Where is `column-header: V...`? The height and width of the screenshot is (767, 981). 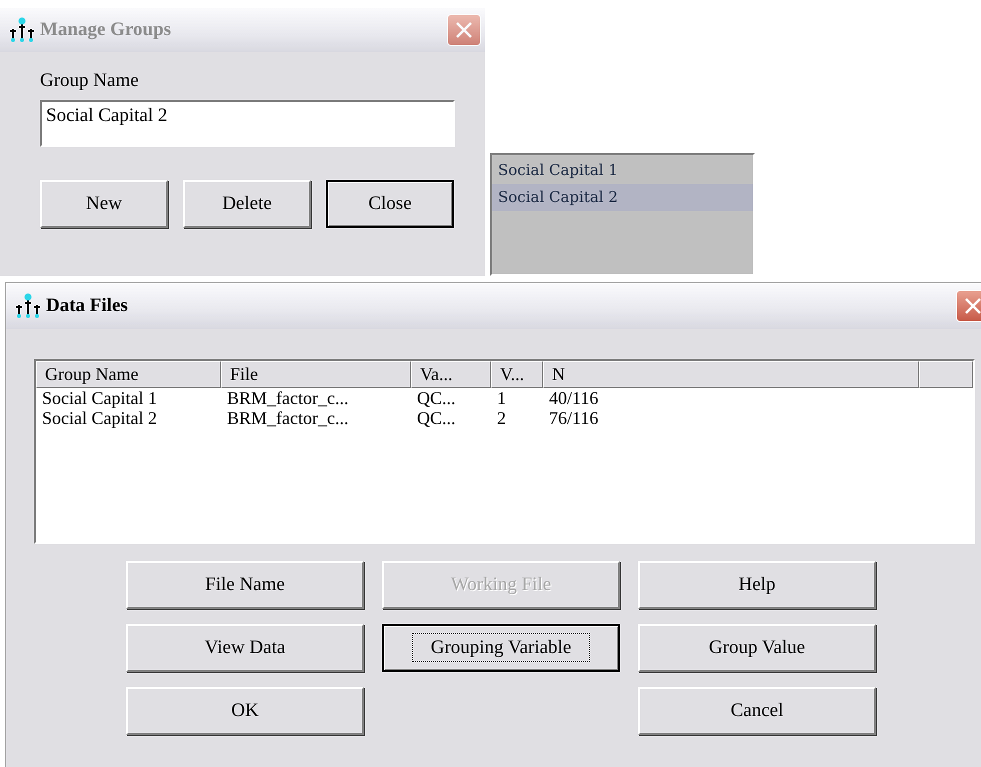 column-header: V... is located at coordinates (517, 374).